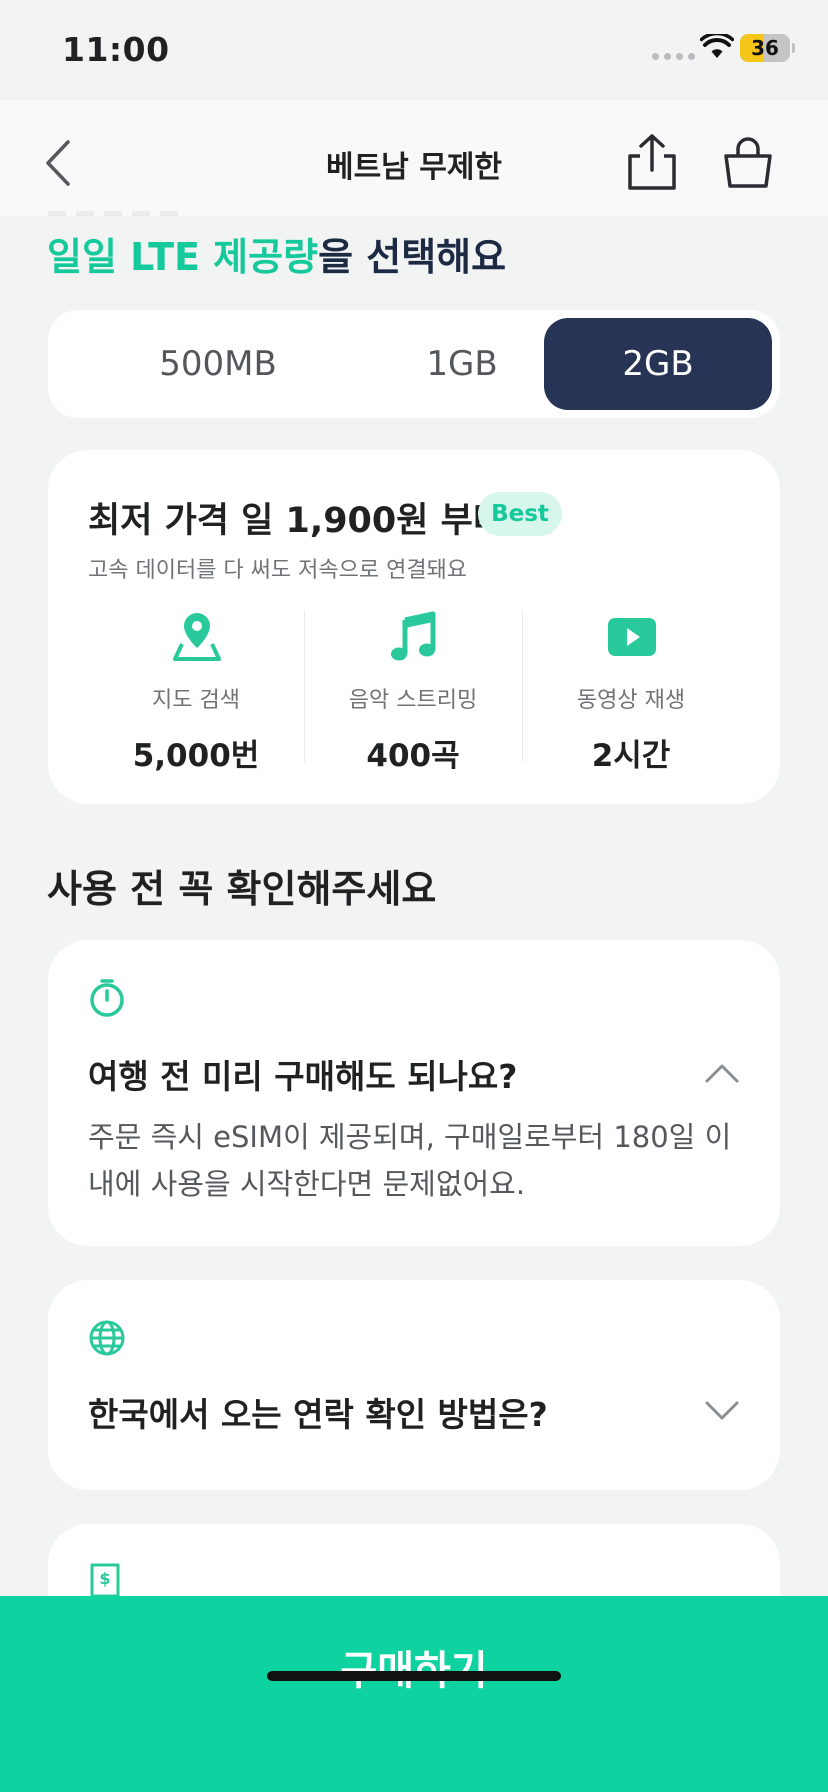 Image resolution: width=828 pixels, height=1792 pixels. I want to click on best-badge: Best, so click(520, 514).